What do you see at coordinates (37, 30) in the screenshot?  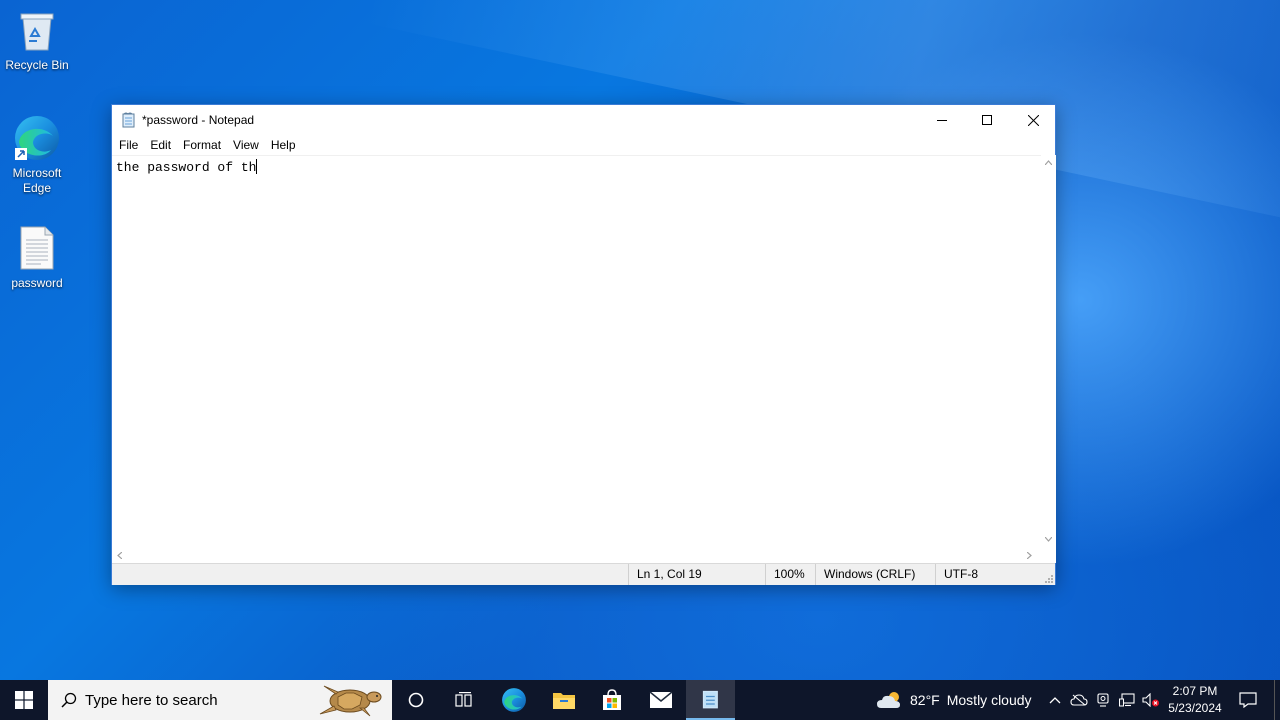 I see `recycle-bin-icon` at bounding box center [37, 30].